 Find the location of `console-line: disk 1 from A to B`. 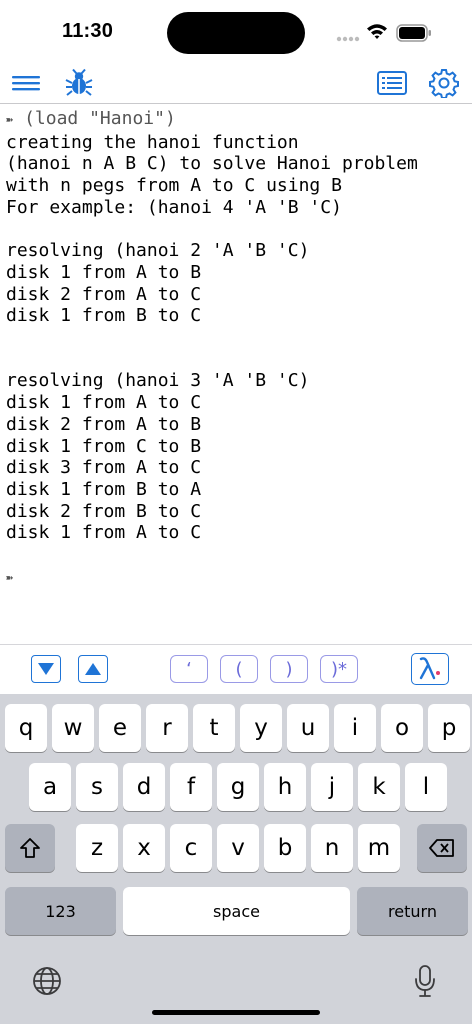

console-line: disk 1 from A to B is located at coordinates (104, 272).